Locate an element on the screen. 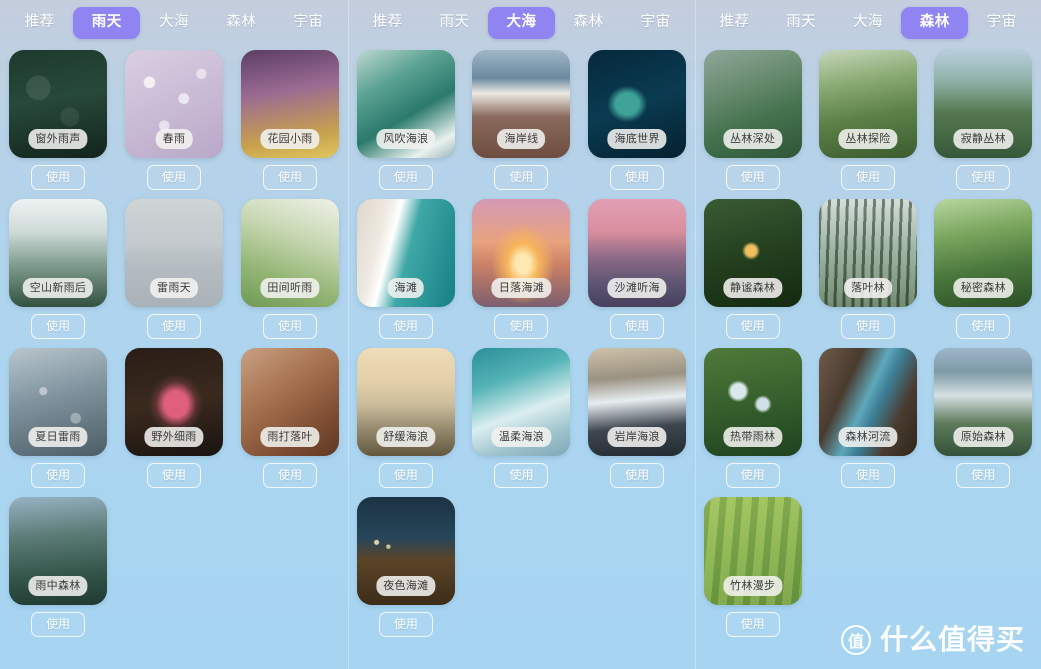 The width and height of the screenshot is (1041, 669). wallpaper-thumbnail: 野外细雨 is located at coordinates (173, 402).